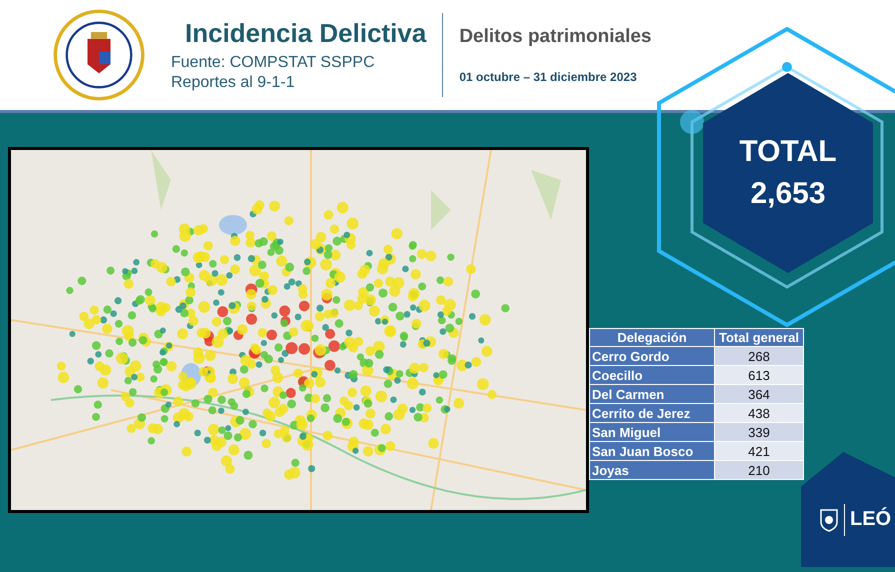  Describe the element at coordinates (652, 413) in the screenshot. I see `delegation-cell: Cerrito de Jerez` at that location.